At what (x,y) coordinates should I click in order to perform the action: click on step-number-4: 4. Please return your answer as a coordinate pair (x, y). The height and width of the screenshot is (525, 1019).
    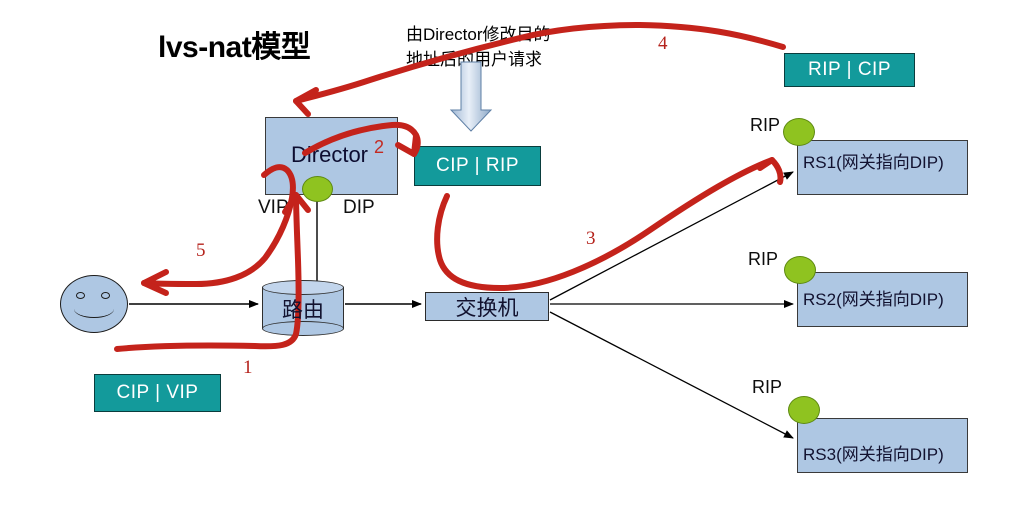
    Looking at the image, I should click on (663, 43).